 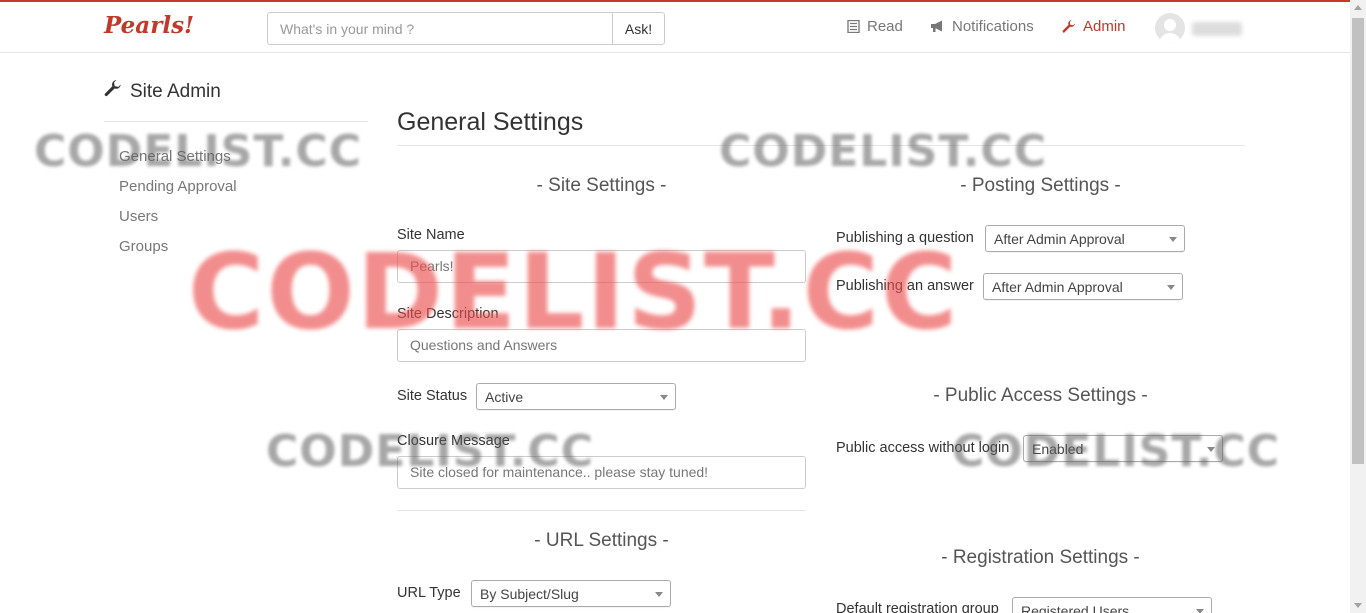 What do you see at coordinates (905, 238) in the screenshot?
I see `publishing-question-label: Publishing a question` at bounding box center [905, 238].